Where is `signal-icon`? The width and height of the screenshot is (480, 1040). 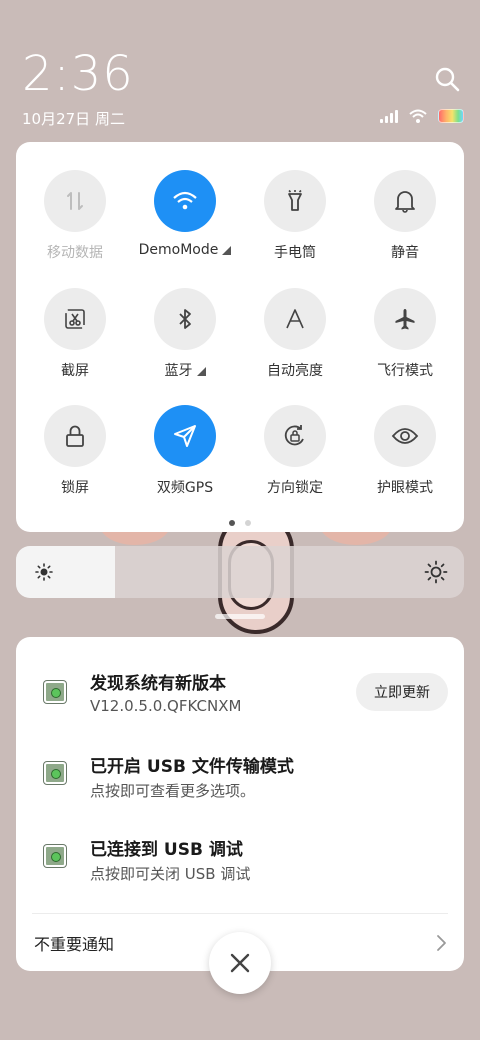 signal-icon is located at coordinates (389, 116).